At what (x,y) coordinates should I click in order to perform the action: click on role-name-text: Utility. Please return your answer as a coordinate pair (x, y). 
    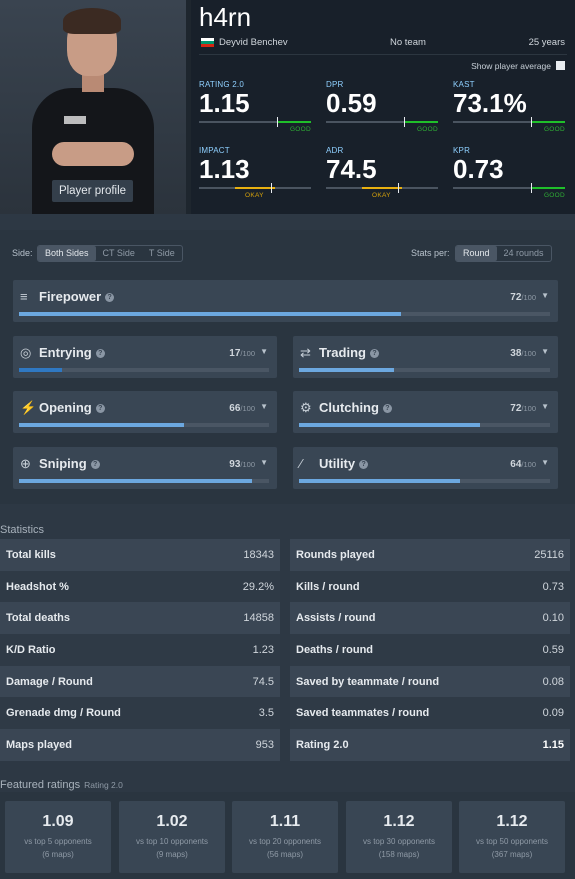
    Looking at the image, I should click on (337, 463).